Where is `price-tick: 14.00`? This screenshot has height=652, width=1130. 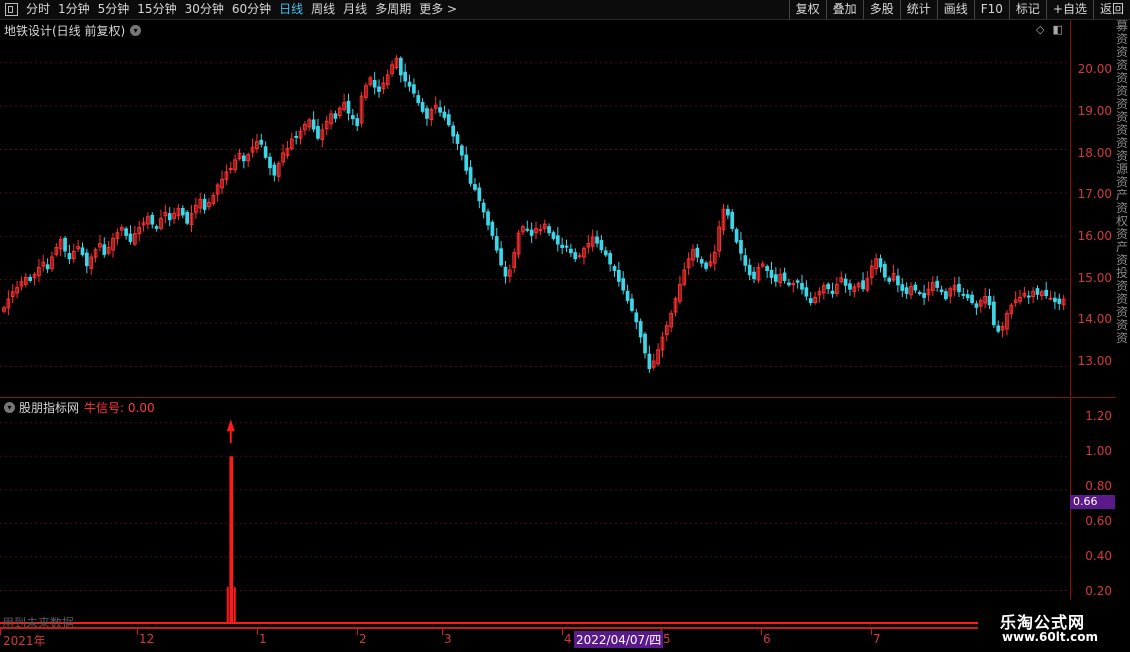 price-tick: 14.00 is located at coordinates (1094, 319).